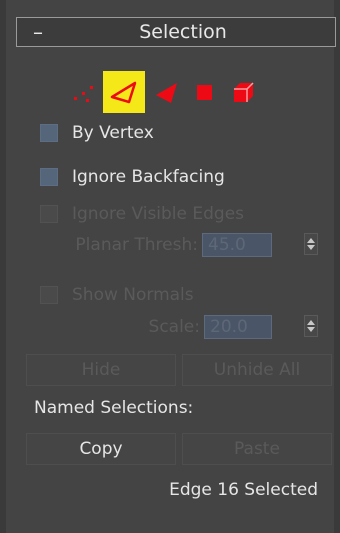  Describe the element at coordinates (257, 449) in the screenshot. I see `paste-button: Paste` at that location.